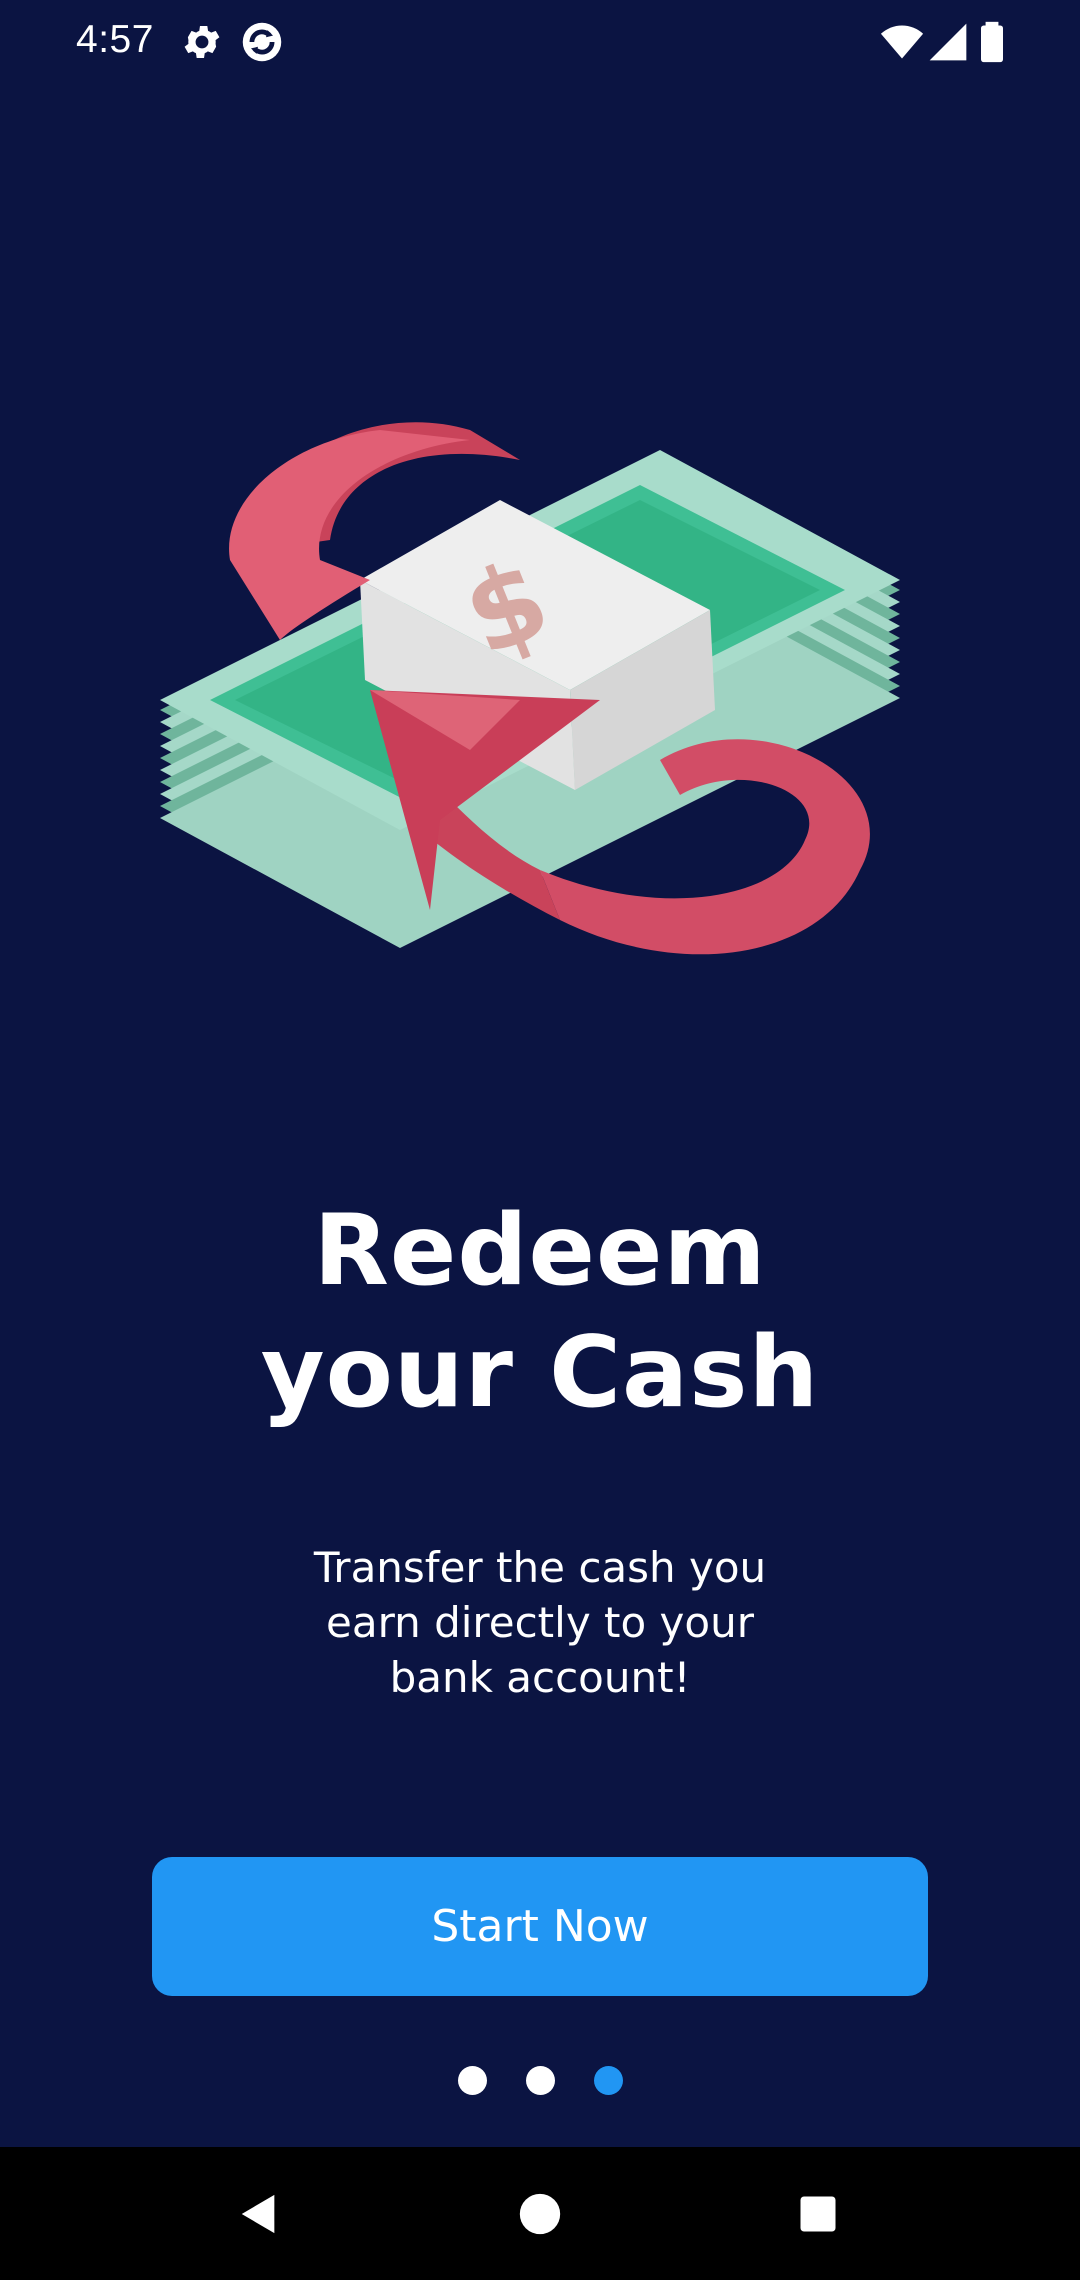 Image resolution: width=1080 pixels, height=2280 pixels. Describe the element at coordinates (262, 42) in the screenshot. I see `sync-app-icon` at that location.